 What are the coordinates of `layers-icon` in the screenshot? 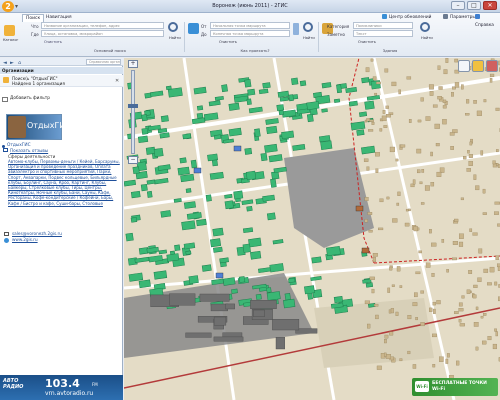 It's located at (478, 66).